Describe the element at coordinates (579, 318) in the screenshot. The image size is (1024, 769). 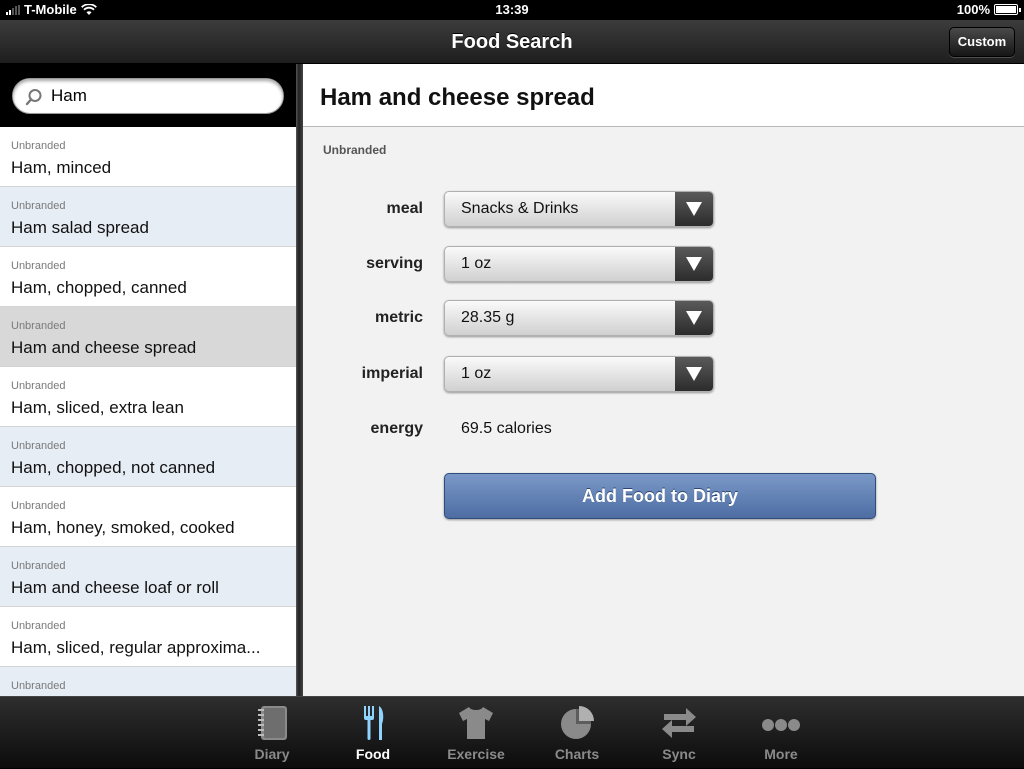
I see `metric-select: 28.35 g` at that location.